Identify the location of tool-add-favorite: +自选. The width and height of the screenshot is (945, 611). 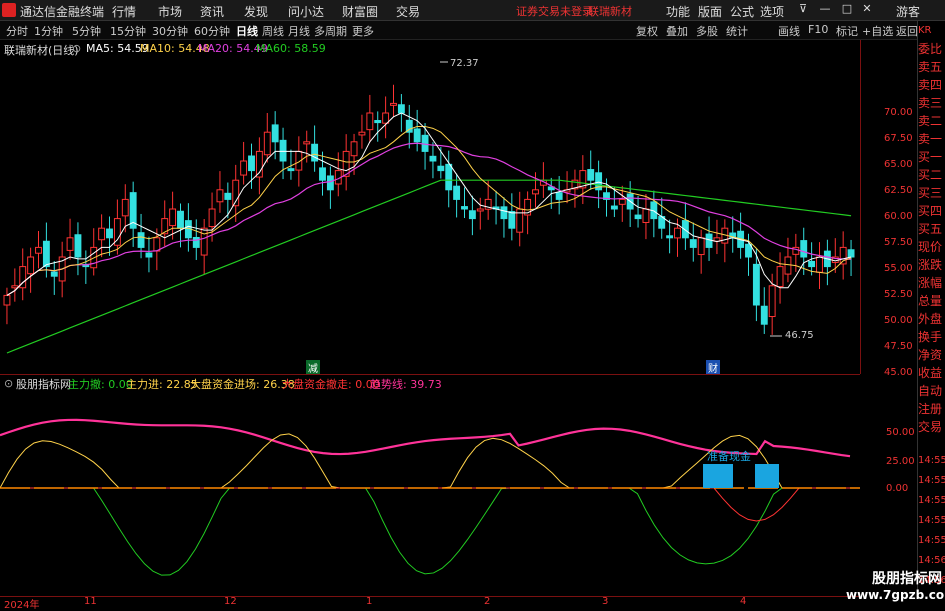
(877, 31).